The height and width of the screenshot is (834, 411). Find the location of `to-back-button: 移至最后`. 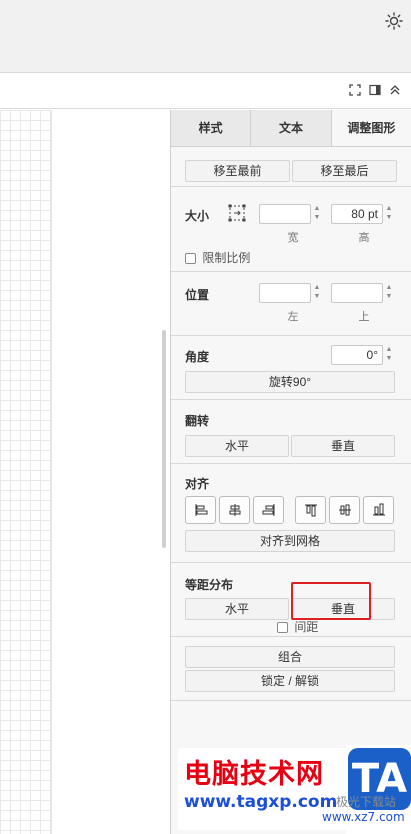

to-back-button: 移至最后 is located at coordinates (344, 171).